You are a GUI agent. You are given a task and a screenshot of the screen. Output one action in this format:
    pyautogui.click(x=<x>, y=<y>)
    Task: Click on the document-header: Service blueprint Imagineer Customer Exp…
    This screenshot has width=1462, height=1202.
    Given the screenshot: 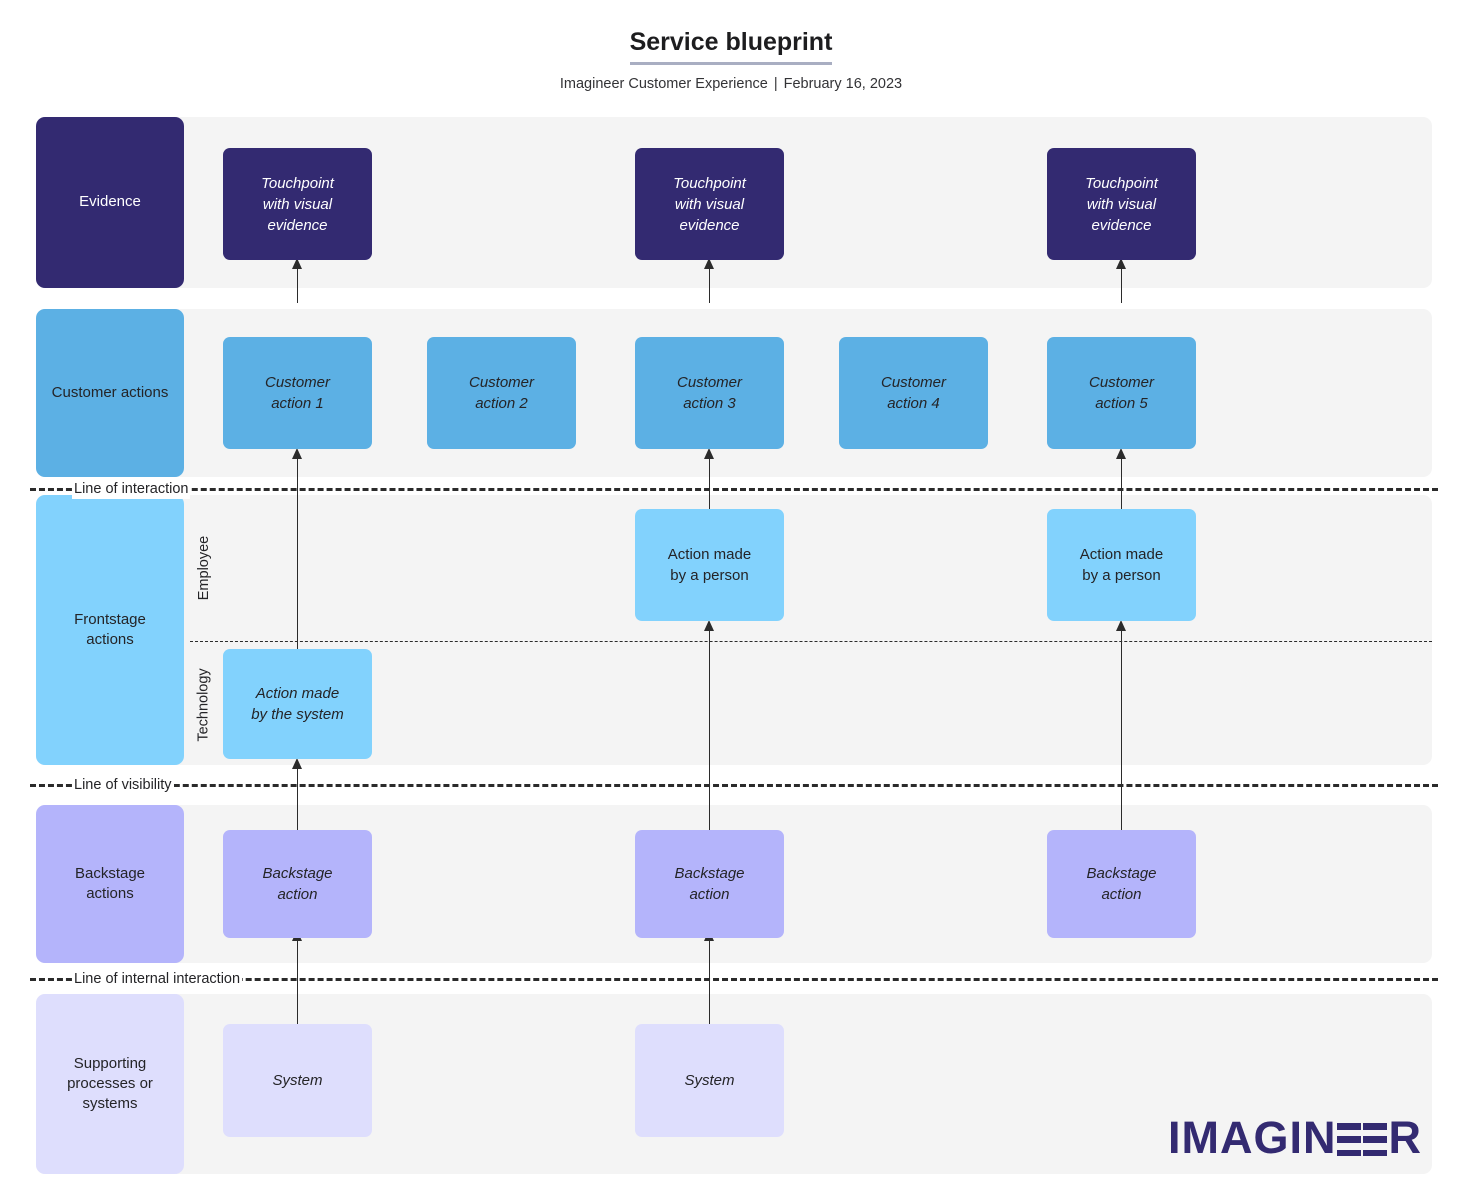 What is the action you would take?
    pyautogui.click(x=731, y=46)
    